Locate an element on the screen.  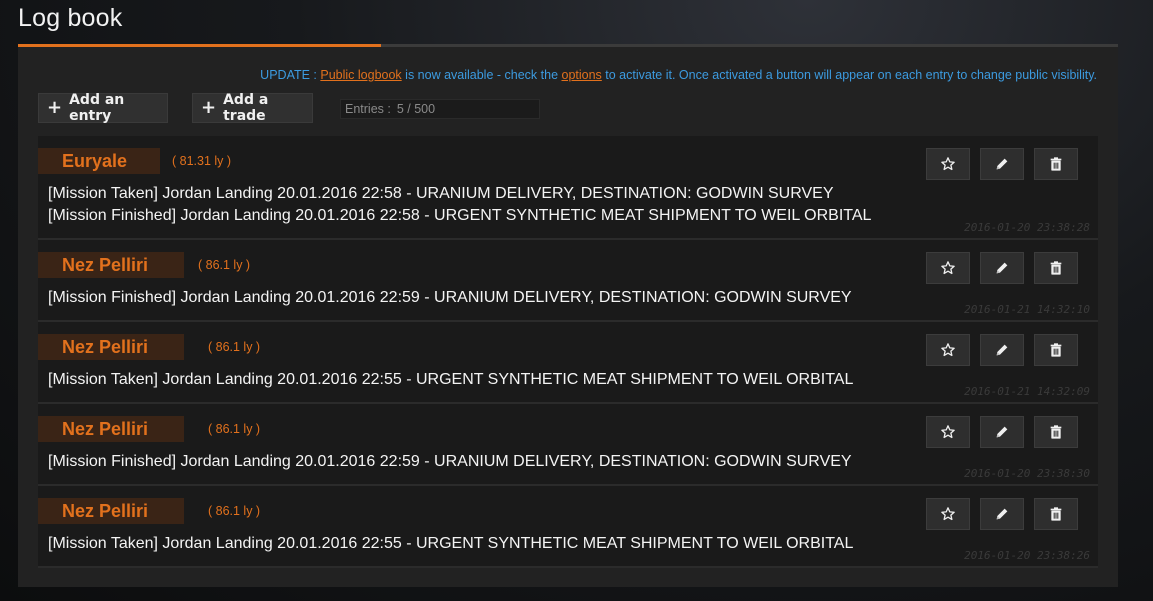
system-distance: ( 81.31 ly ) is located at coordinates (202, 161).